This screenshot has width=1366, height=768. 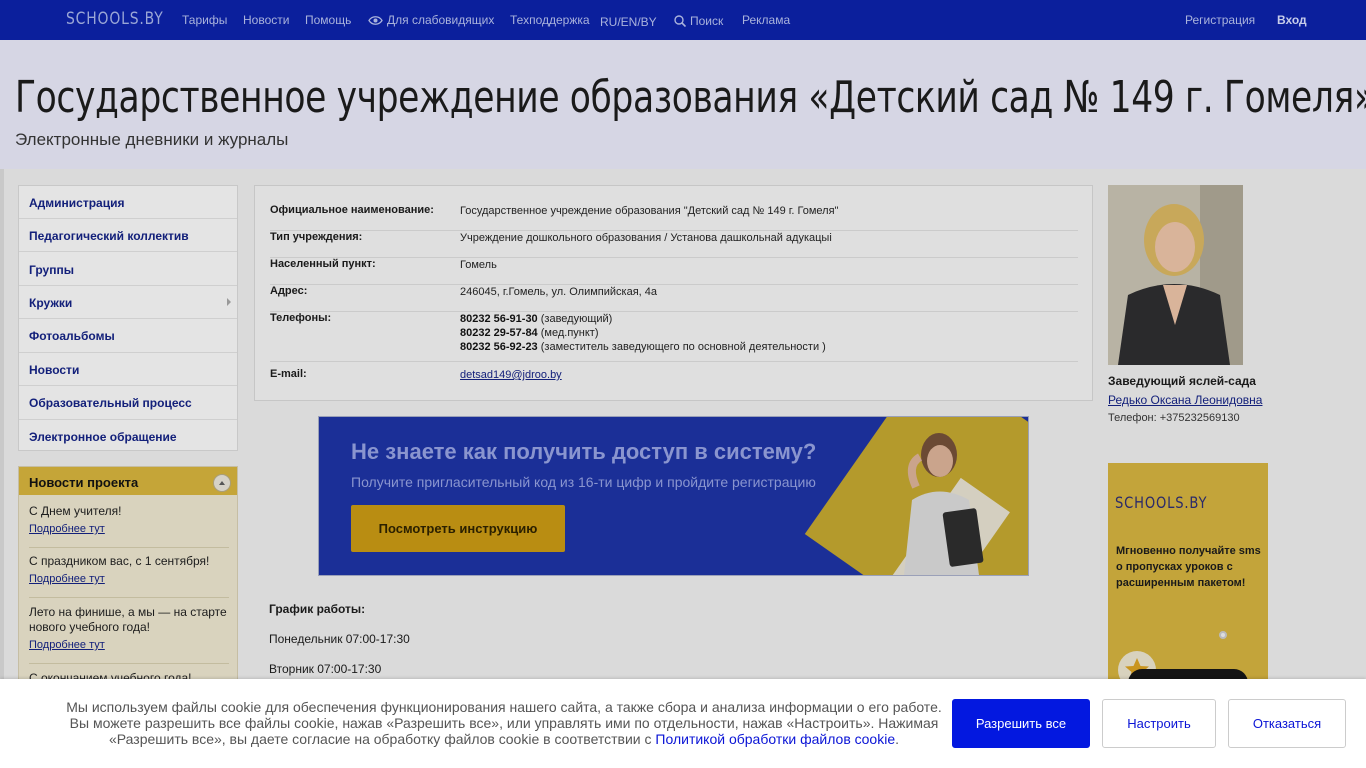 I want to click on info-value: 246045, г.Гомель, ул. Олимпийская, 4а, so click(x=559, y=292).